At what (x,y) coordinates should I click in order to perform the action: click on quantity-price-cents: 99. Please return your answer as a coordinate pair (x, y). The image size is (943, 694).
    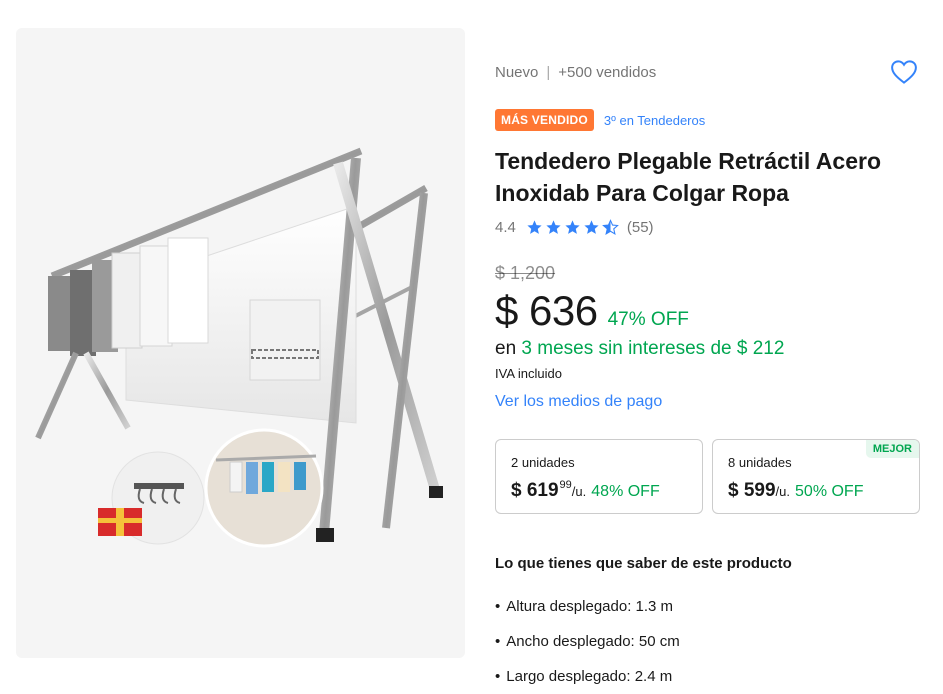
    Looking at the image, I should click on (565, 485).